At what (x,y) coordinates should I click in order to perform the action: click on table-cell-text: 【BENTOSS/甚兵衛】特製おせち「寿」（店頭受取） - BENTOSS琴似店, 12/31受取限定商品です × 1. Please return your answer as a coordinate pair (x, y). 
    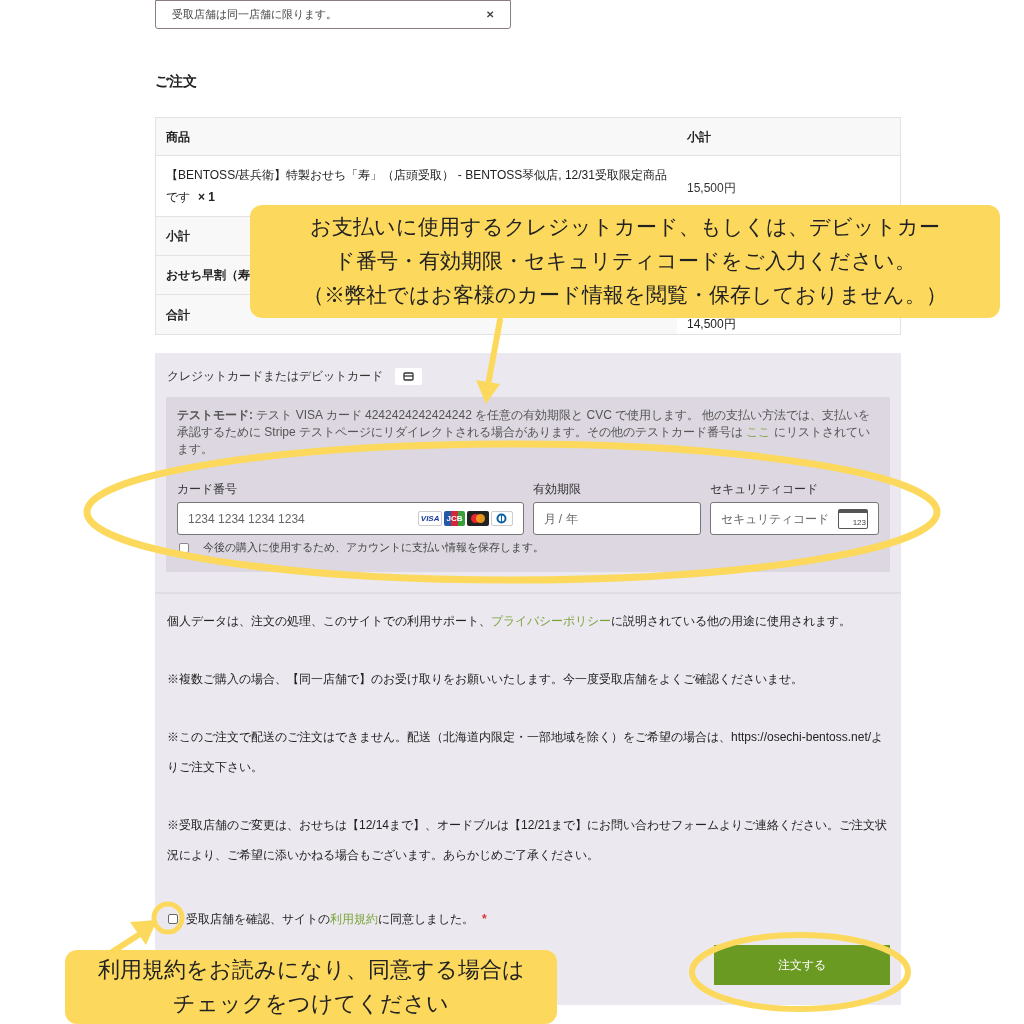
    Looking at the image, I should click on (416, 186).